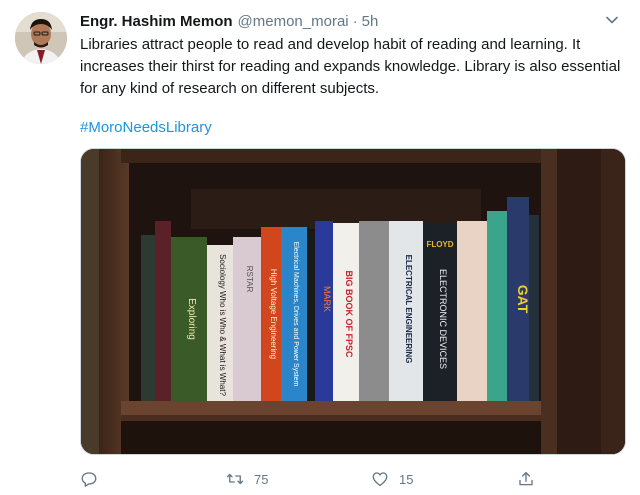  Describe the element at coordinates (247, 479) in the screenshot. I see `retweet-button: 75` at that location.